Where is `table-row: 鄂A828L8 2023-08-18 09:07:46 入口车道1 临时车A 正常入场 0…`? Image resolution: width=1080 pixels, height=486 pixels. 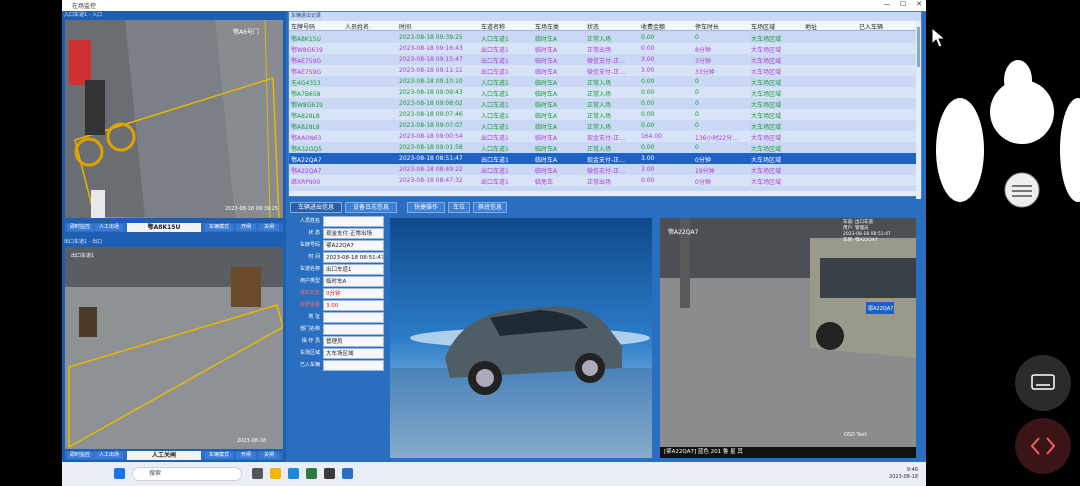 table-row: 鄂A828L8 2023-08-18 09:07:46 入口车道1 临时车A 正常入场 0… is located at coordinates (603, 114).